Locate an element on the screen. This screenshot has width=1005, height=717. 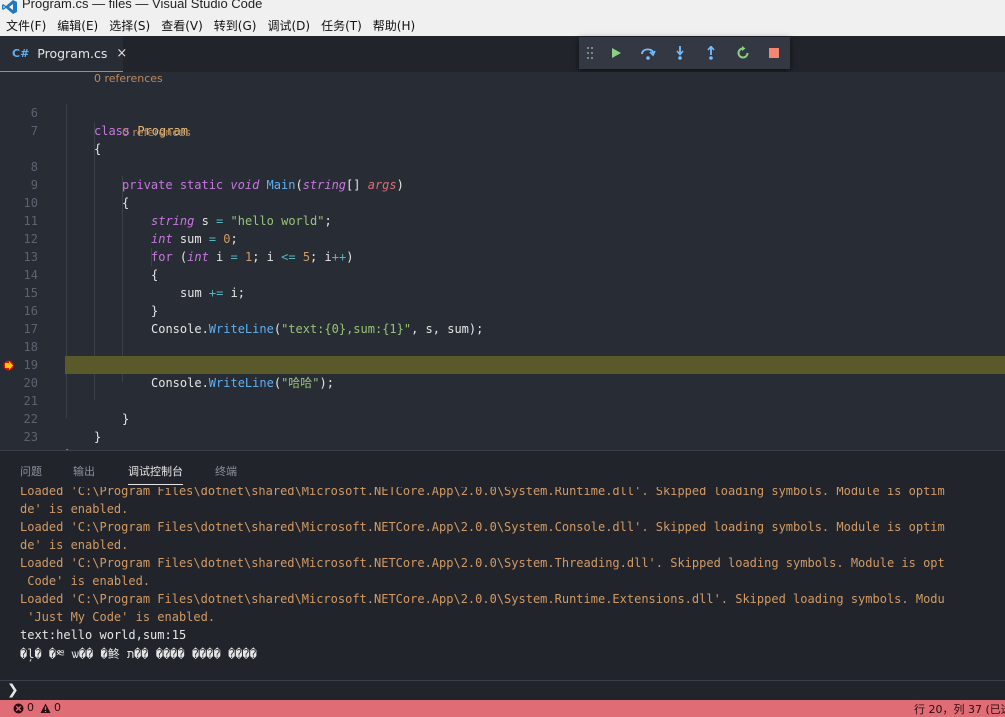
stop-icon is located at coordinates (774, 53).